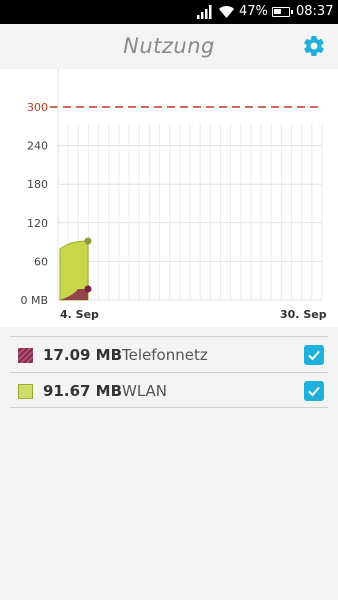 The height and width of the screenshot is (600, 338). I want to click on signal-icon, so click(204, 12).